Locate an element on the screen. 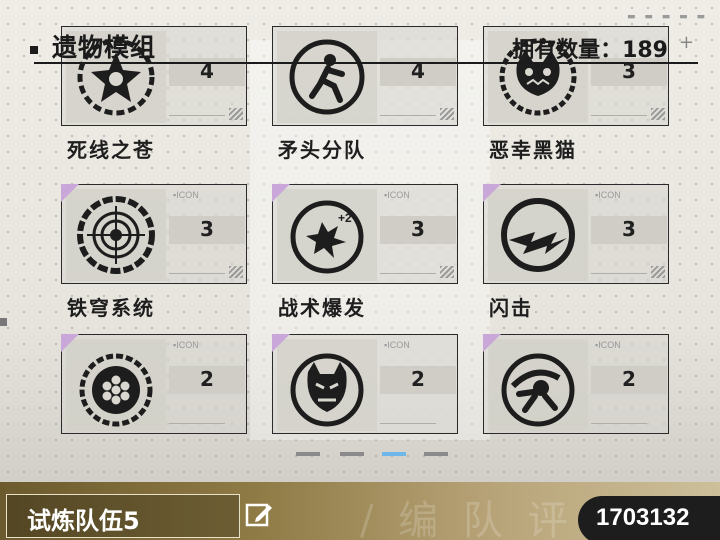  relic-name: 死线之苍 is located at coordinates (111, 150).